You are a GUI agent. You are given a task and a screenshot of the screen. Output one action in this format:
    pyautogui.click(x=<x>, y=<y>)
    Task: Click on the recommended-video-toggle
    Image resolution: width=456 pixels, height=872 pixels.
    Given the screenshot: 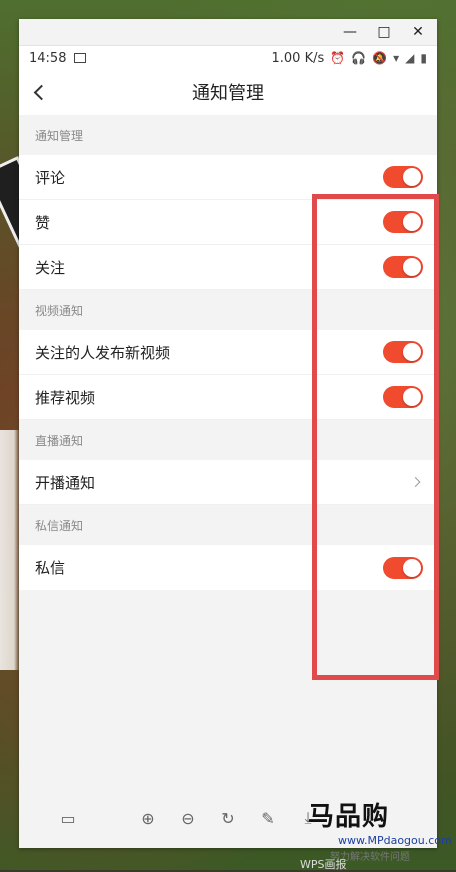 What is the action you would take?
    pyautogui.click(x=403, y=397)
    